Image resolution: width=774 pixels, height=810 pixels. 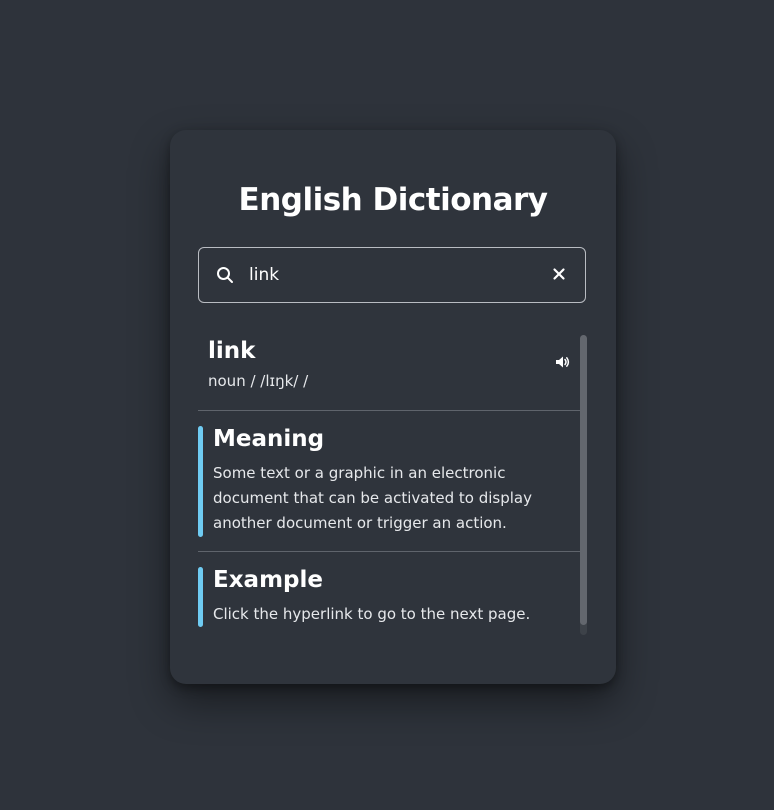 What do you see at coordinates (258, 381) in the screenshot?
I see `phonetic-text: noun / /lɪŋk/ /` at bounding box center [258, 381].